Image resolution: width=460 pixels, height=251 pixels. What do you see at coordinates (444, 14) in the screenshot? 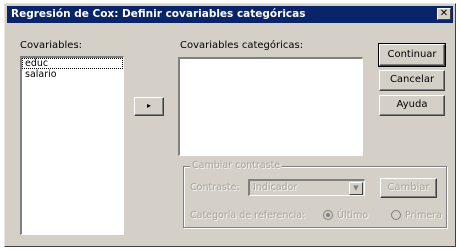
I see `close-icon: ✕` at bounding box center [444, 14].